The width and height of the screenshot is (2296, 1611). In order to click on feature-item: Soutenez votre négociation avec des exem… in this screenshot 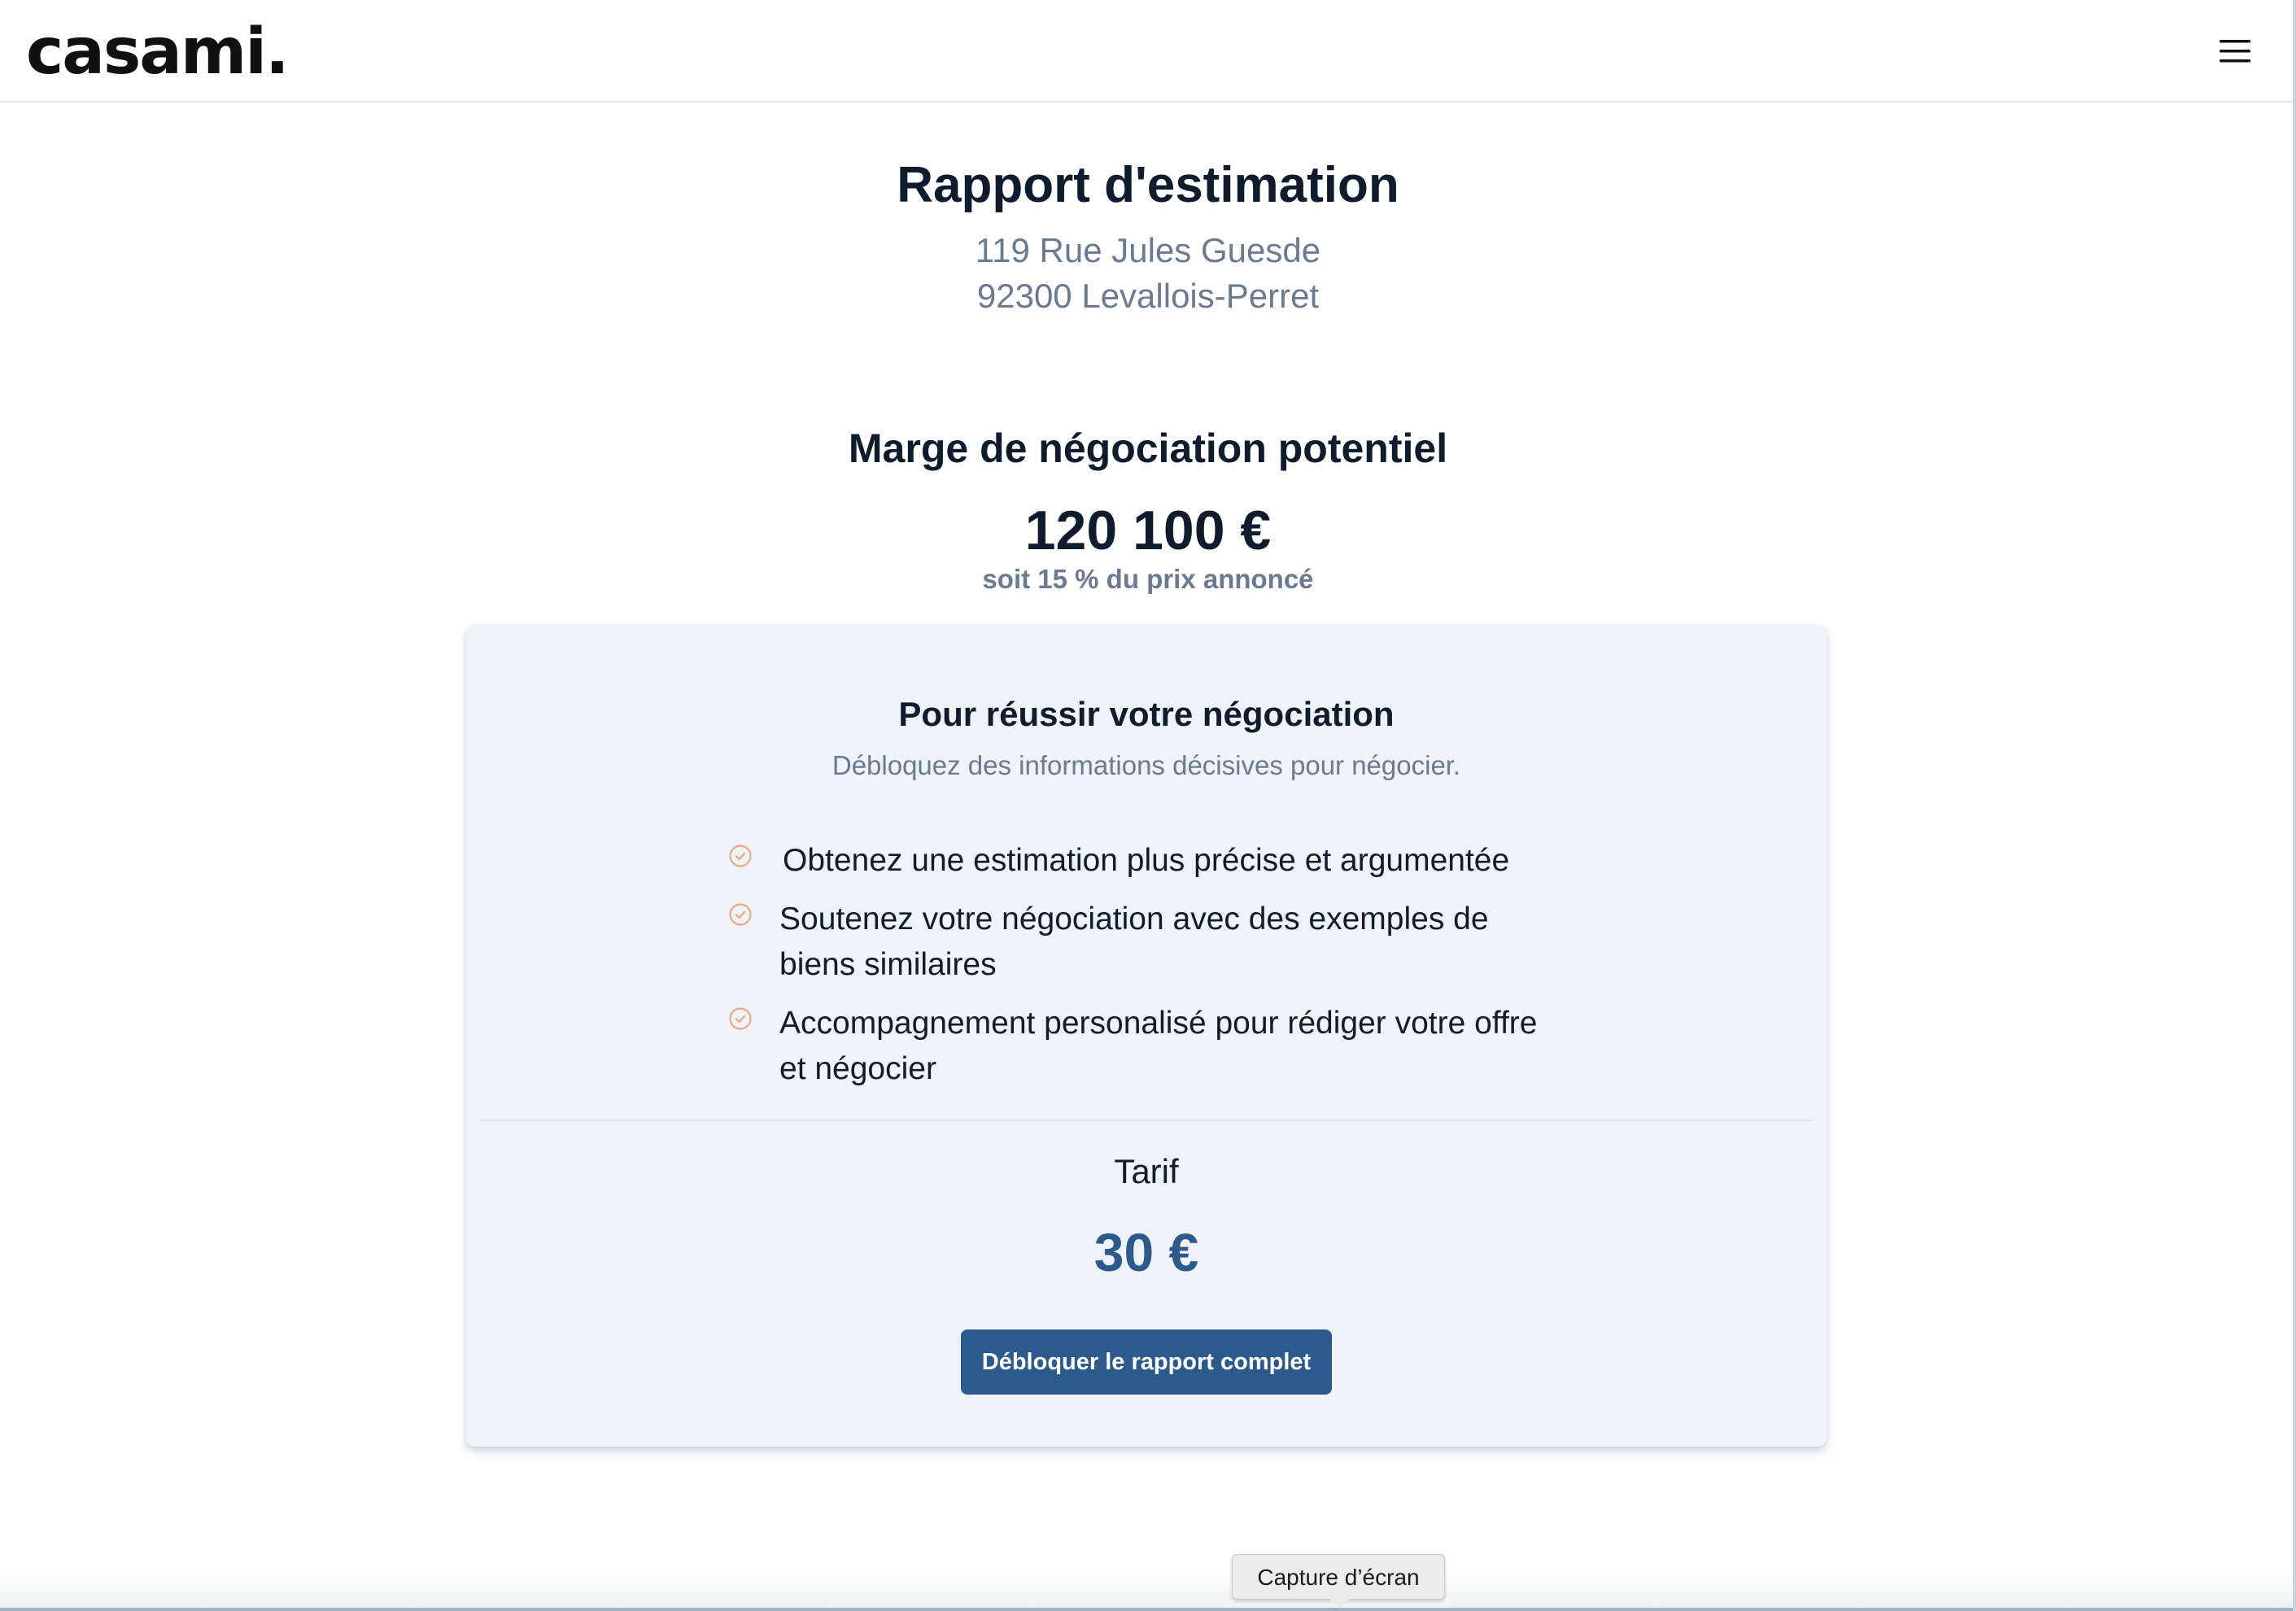, I will do `click(1134, 942)`.